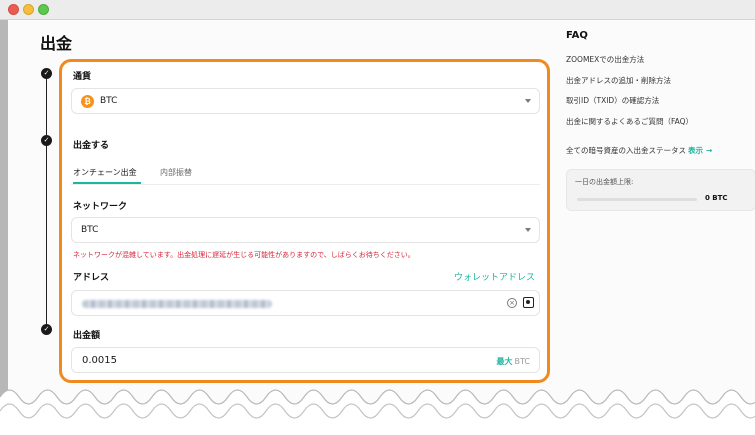 This screenshot has height=435, width=755. I want to click on amount-unit: BTC, so click(522, 361).